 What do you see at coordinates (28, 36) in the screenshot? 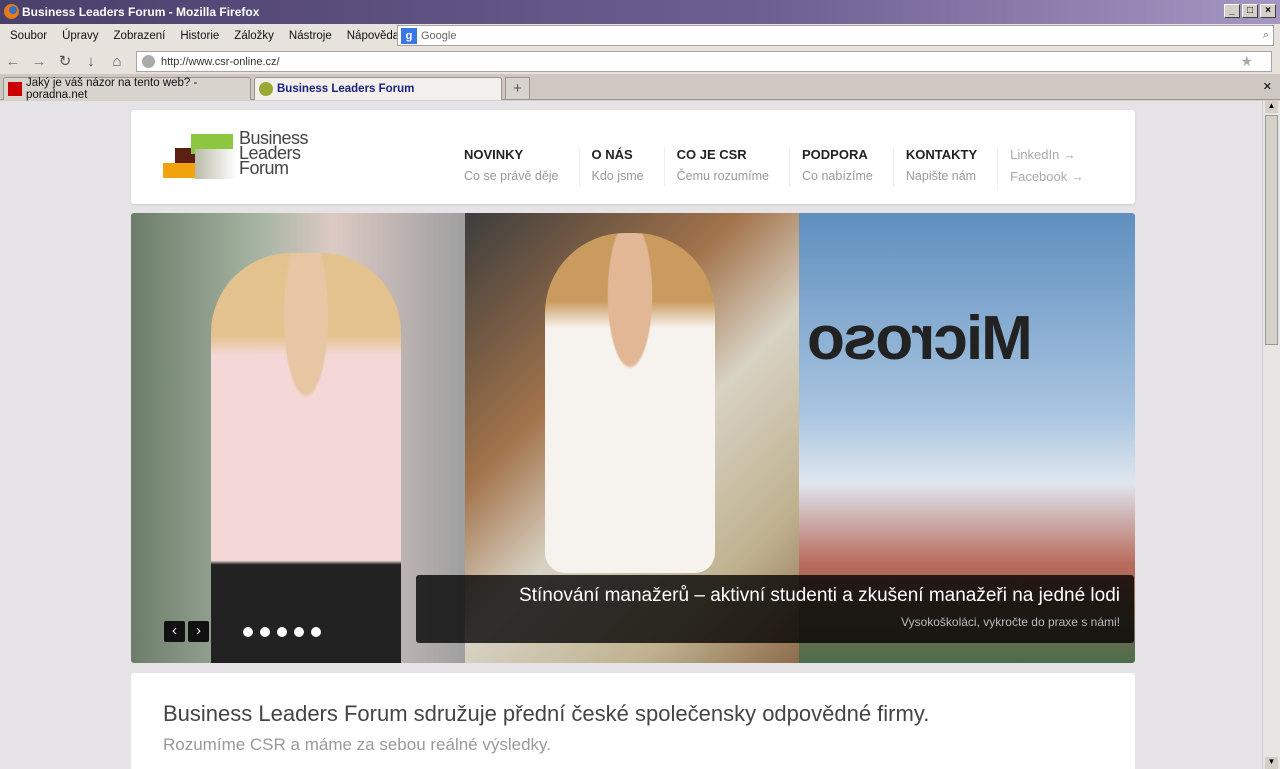
I see `menu-file: Soubor` at bounding box center [28, 36].